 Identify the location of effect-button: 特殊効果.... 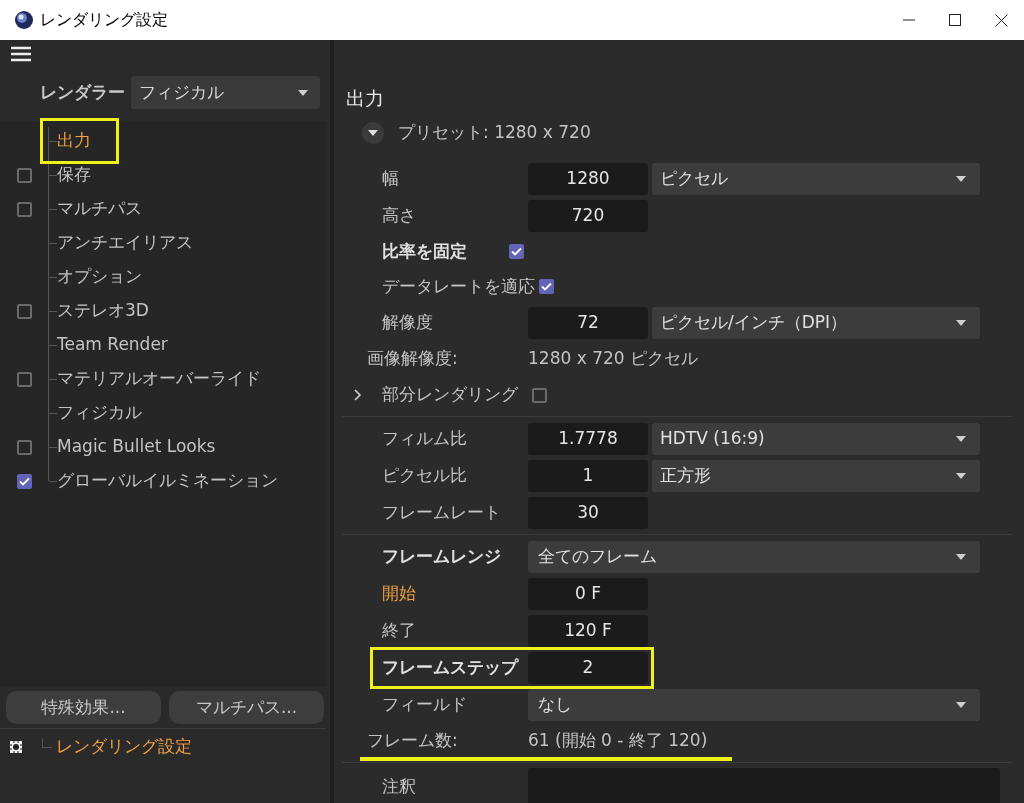
(83, 707).